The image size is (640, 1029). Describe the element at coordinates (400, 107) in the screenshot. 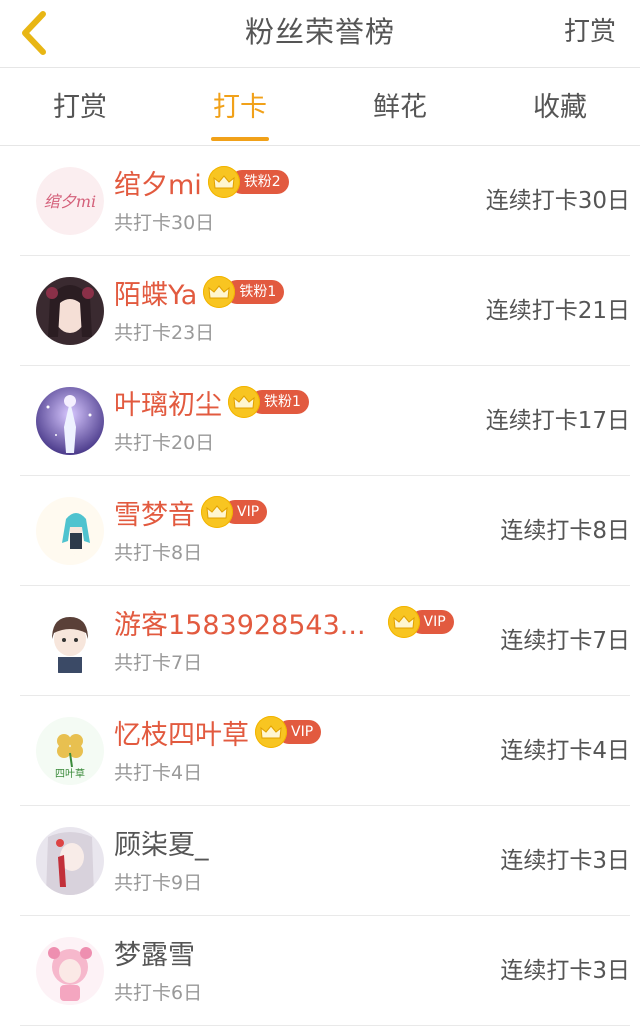

I see `tab-flowers: 鲜花` at that location.